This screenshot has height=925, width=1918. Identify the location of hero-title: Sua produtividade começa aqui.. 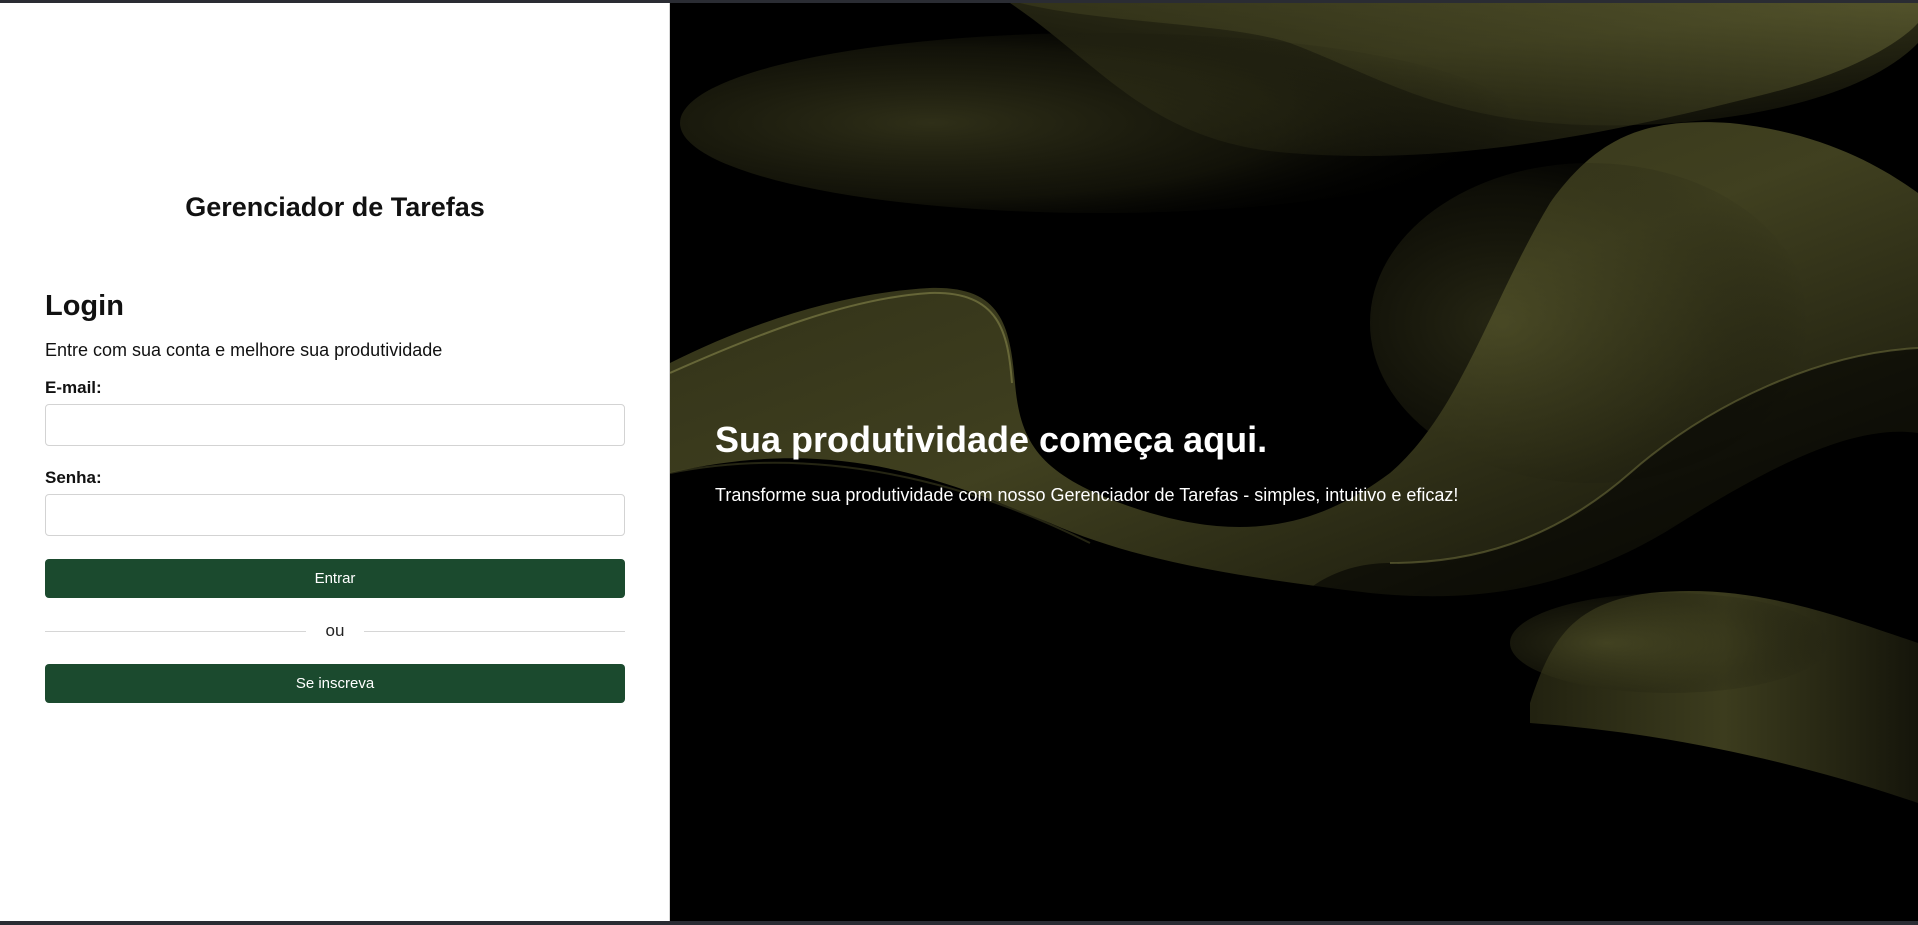
(991, 439).